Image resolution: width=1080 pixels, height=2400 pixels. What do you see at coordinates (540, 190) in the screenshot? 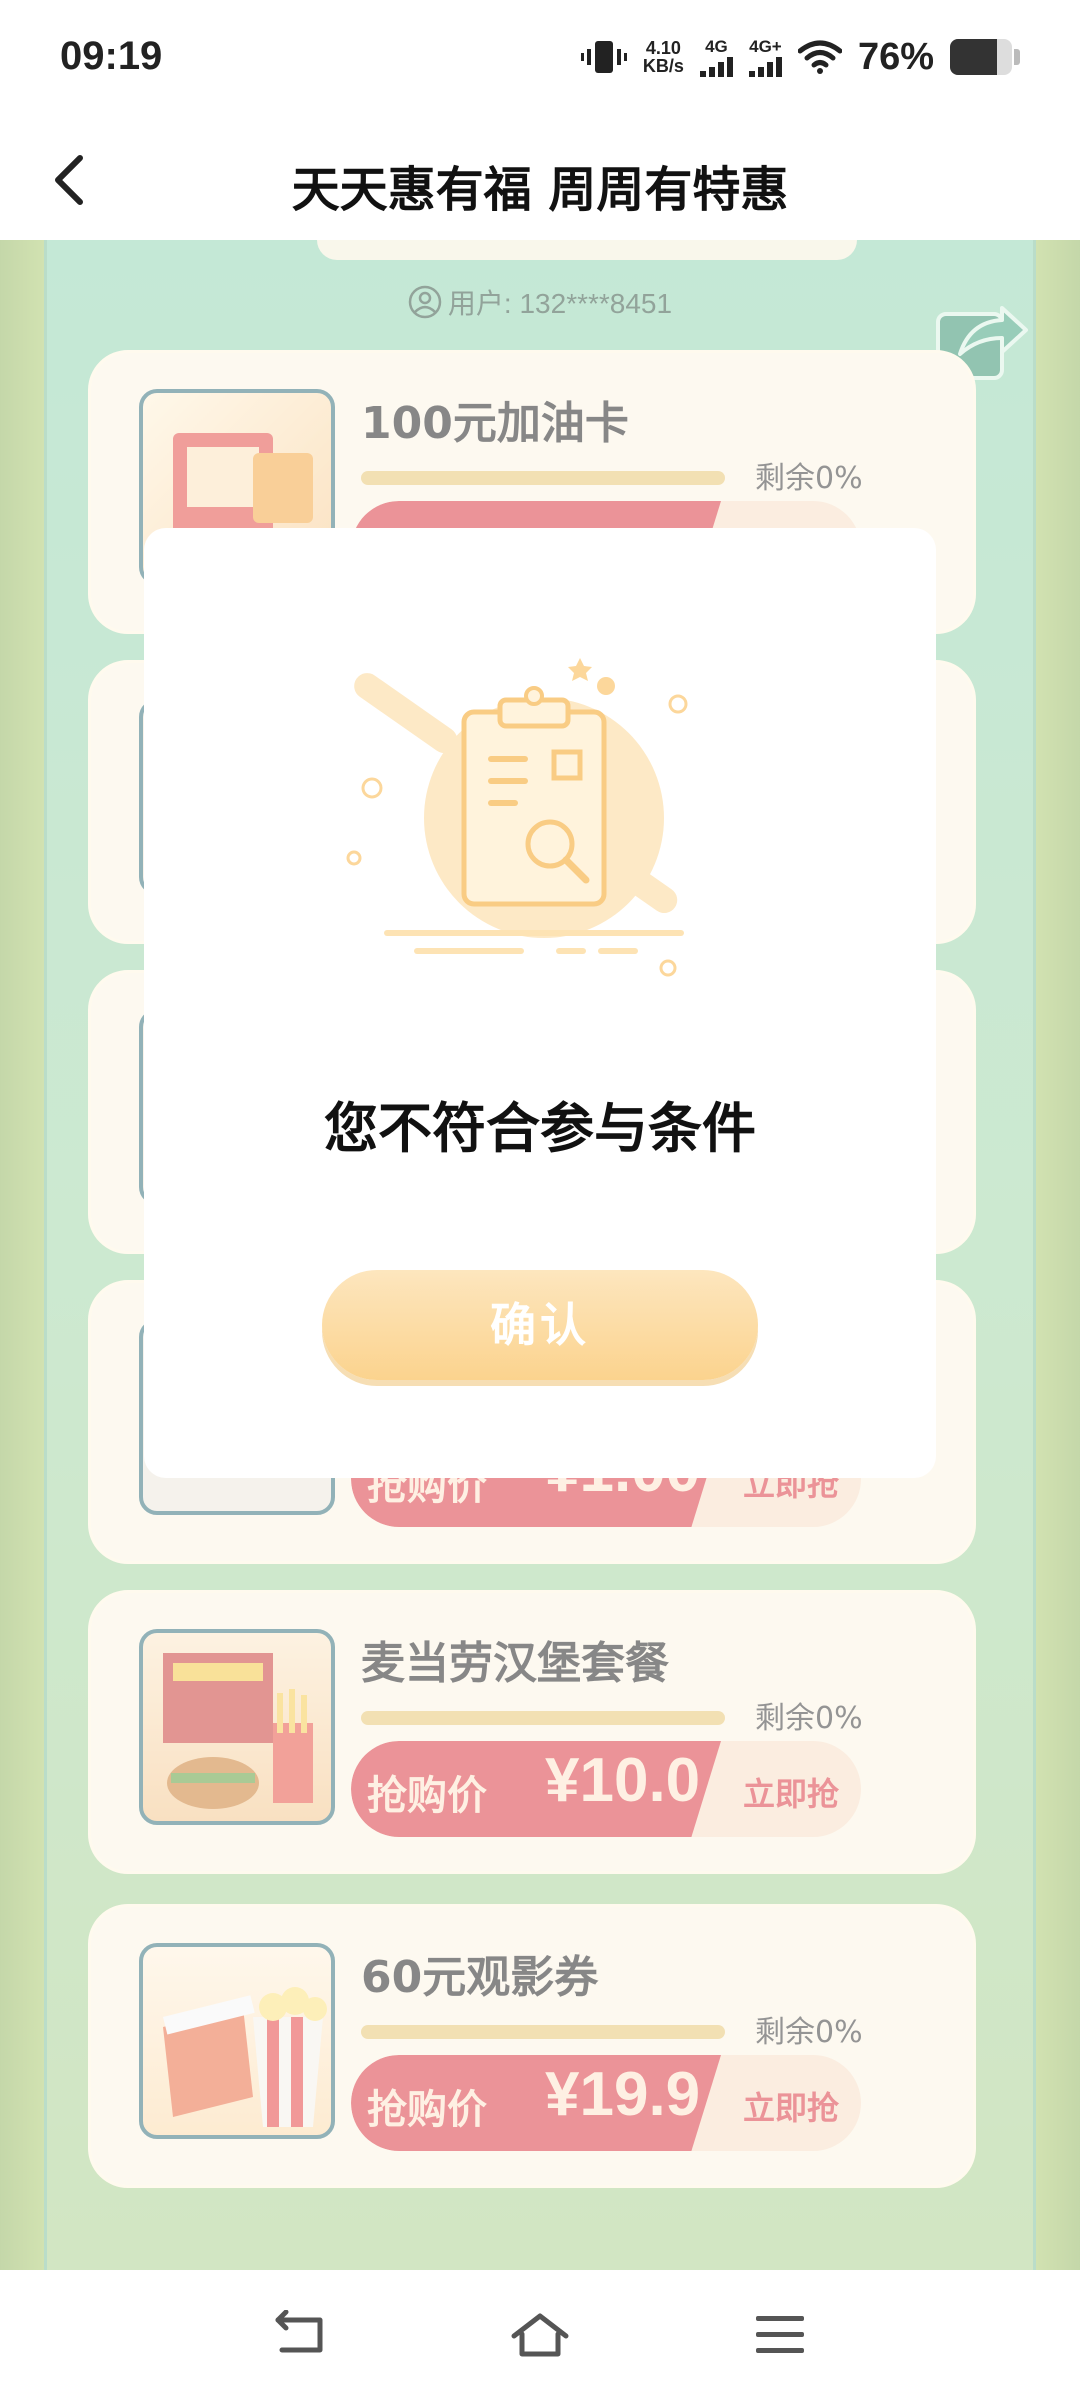
I see `page-title: 天天惠有福 周周有特惠` at bounding box center [540, 190].